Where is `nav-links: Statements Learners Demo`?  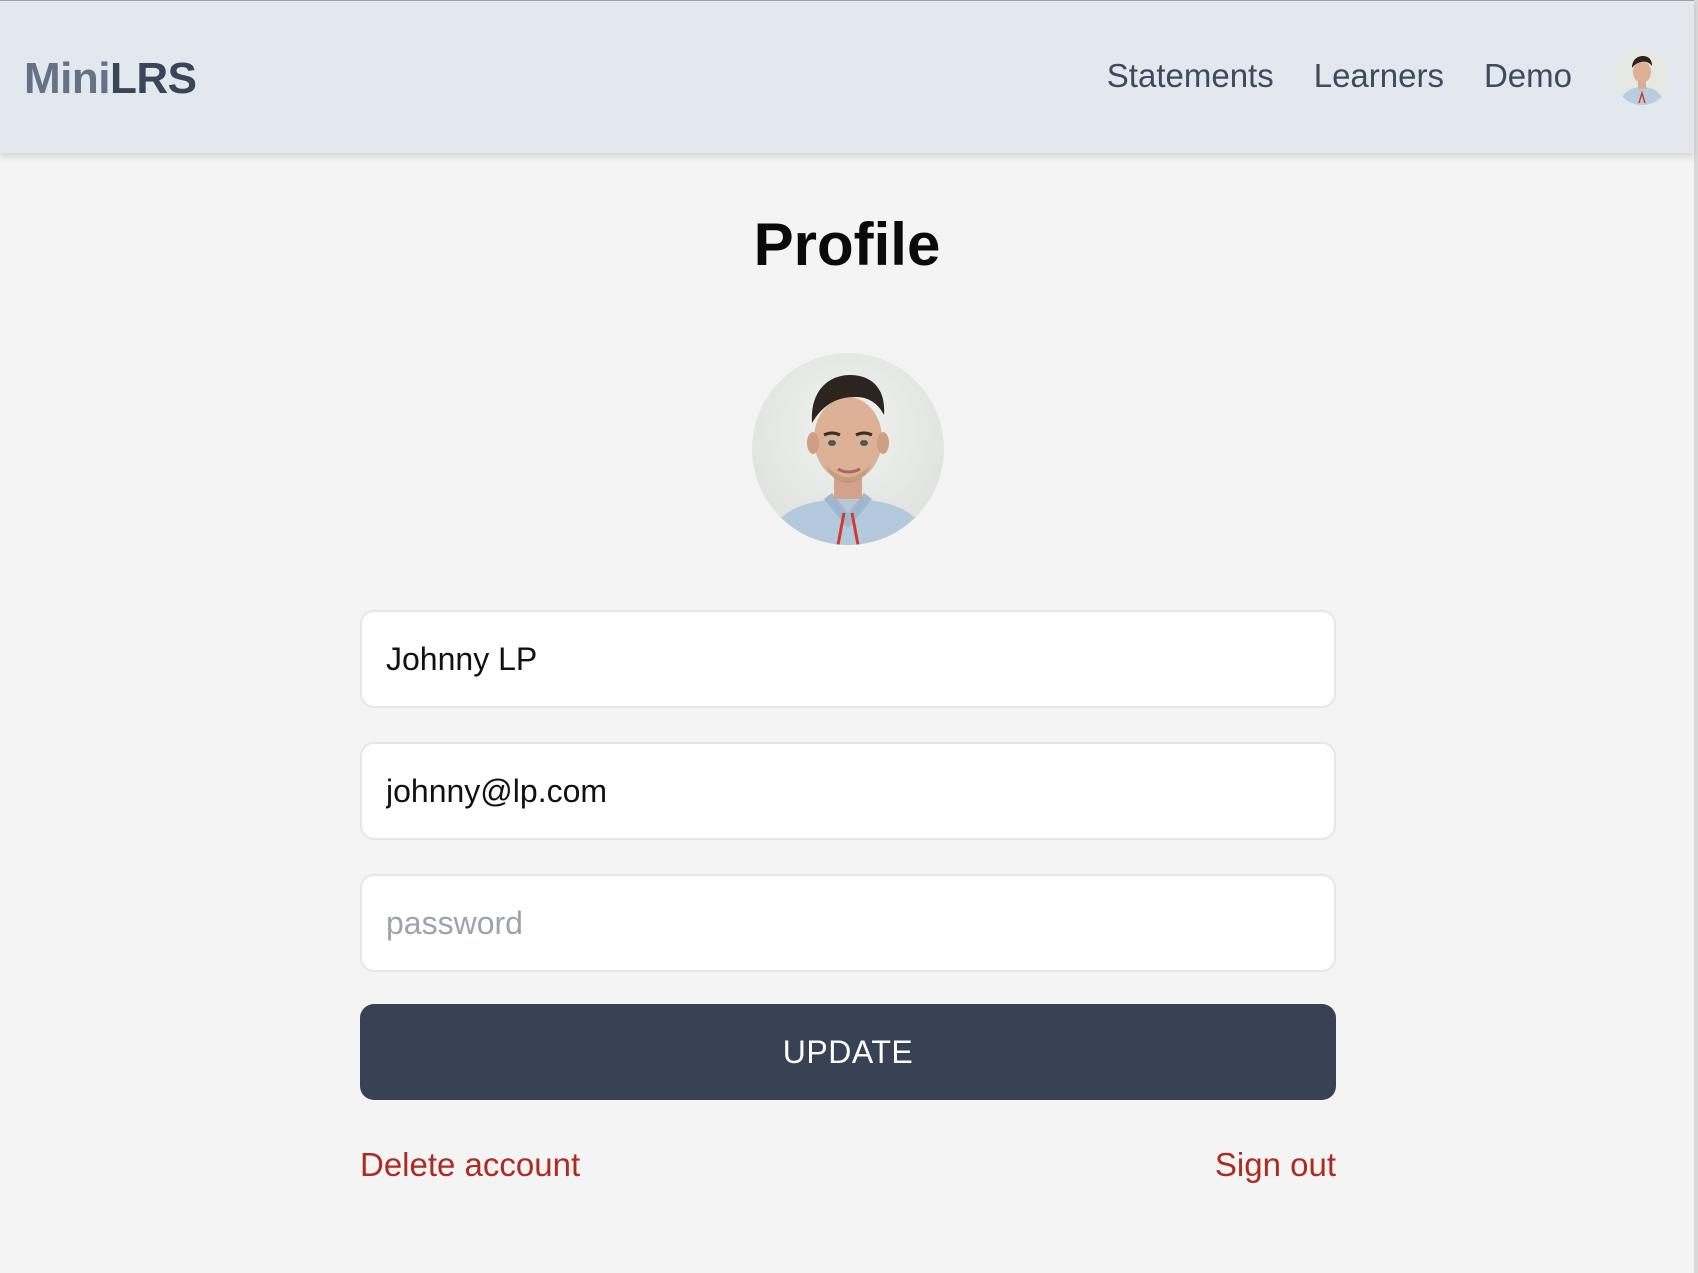
nav-links: Statements Learners Demo is located at coordinates (1339, 76).